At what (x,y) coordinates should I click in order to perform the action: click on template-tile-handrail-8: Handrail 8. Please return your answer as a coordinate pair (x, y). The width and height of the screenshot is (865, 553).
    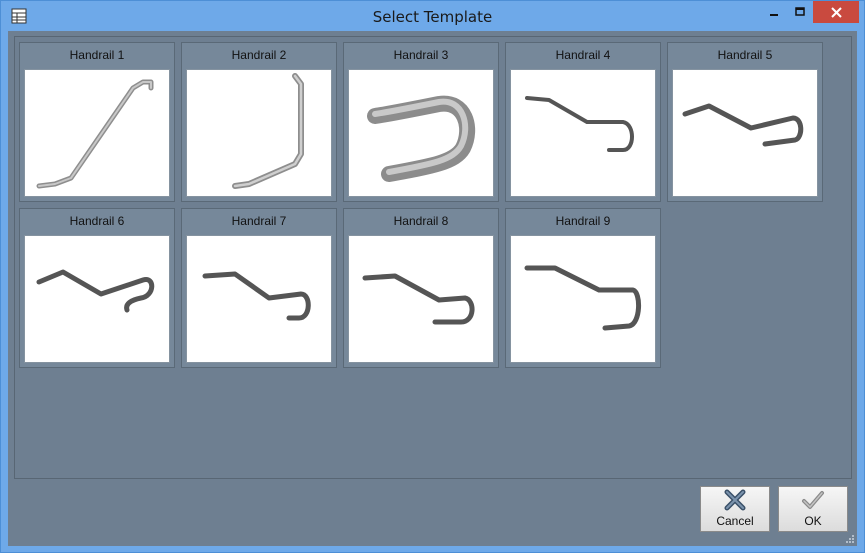
    Looking at the image, I should click on (421, 288).